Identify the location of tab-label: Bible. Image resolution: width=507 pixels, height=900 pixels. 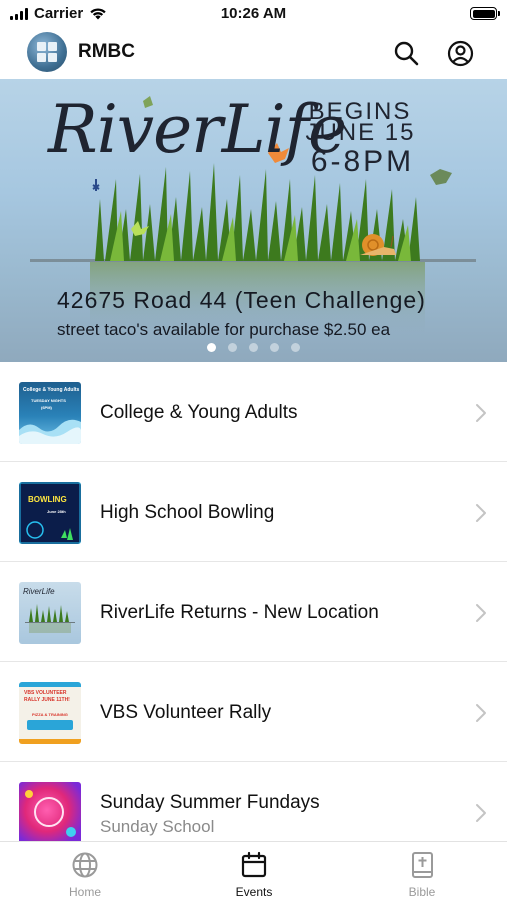
(422, 892).